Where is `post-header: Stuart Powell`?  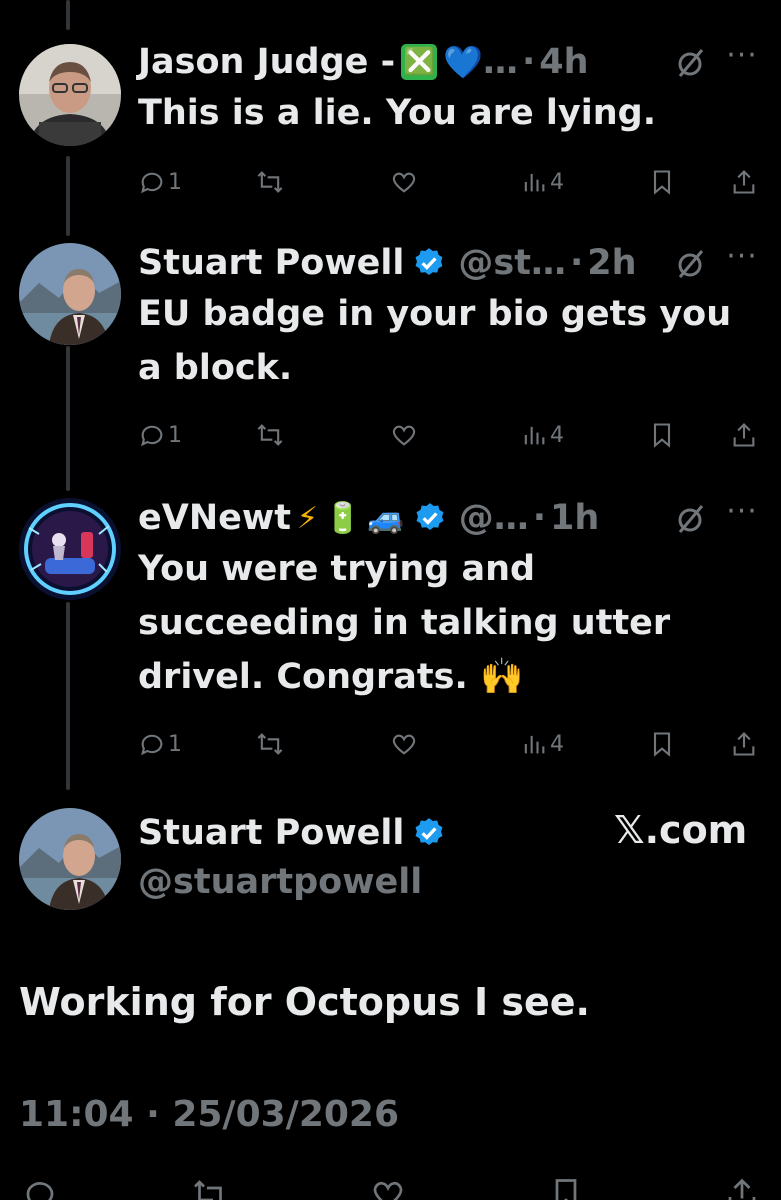 post-header: Stuart Powell is located at coordinates (292, 833).